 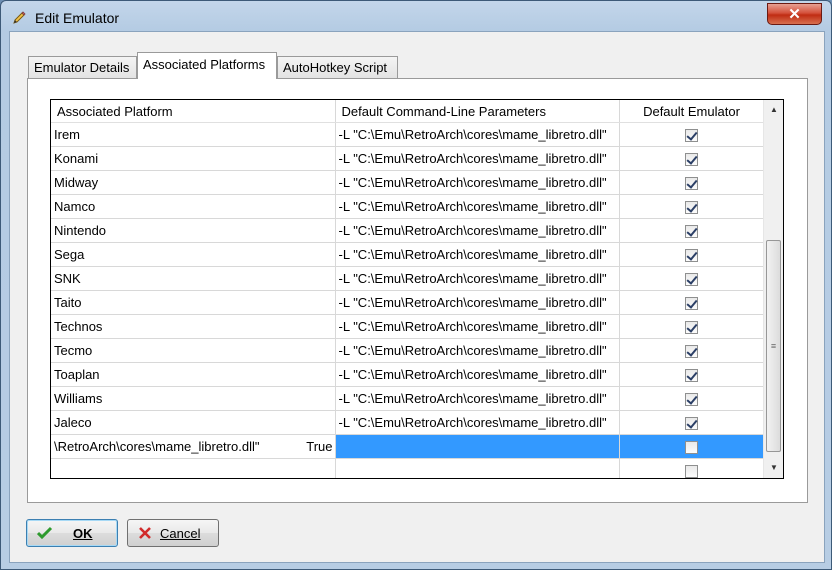 I want to click on default-edit-cell, so click(x=692, y=446).